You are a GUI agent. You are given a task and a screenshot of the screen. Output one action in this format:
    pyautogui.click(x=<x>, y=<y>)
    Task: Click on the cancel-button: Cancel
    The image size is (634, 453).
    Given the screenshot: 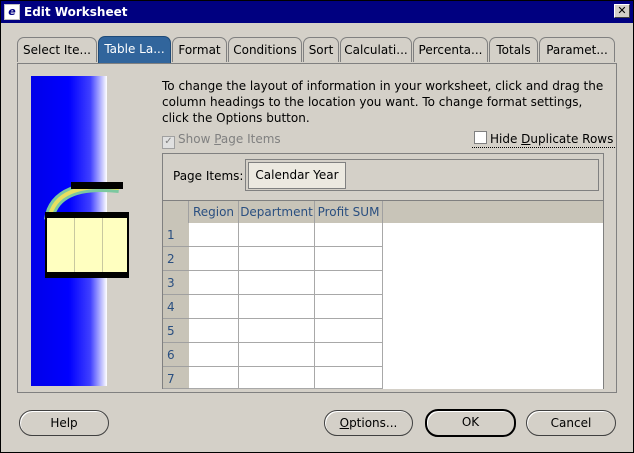 What is the action you would take?
    pyautogui.click(x=571, y=423)
    